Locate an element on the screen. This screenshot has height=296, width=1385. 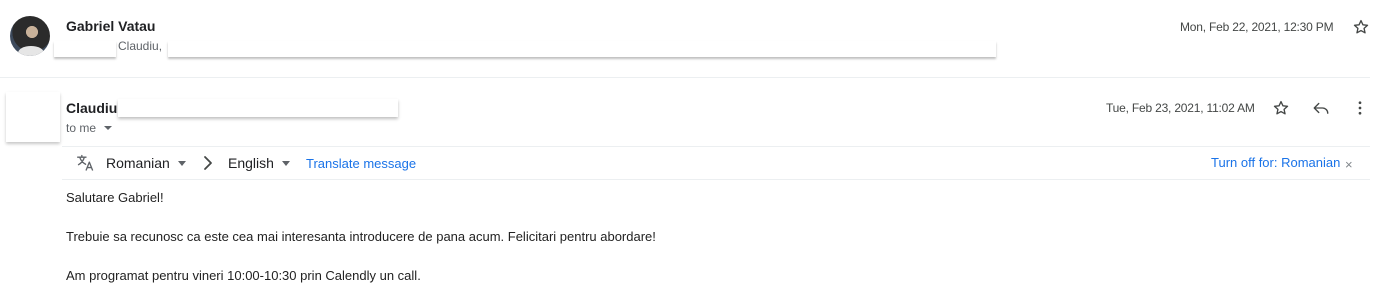
source-language-label: Romanian is located at coordinates (138, 163).